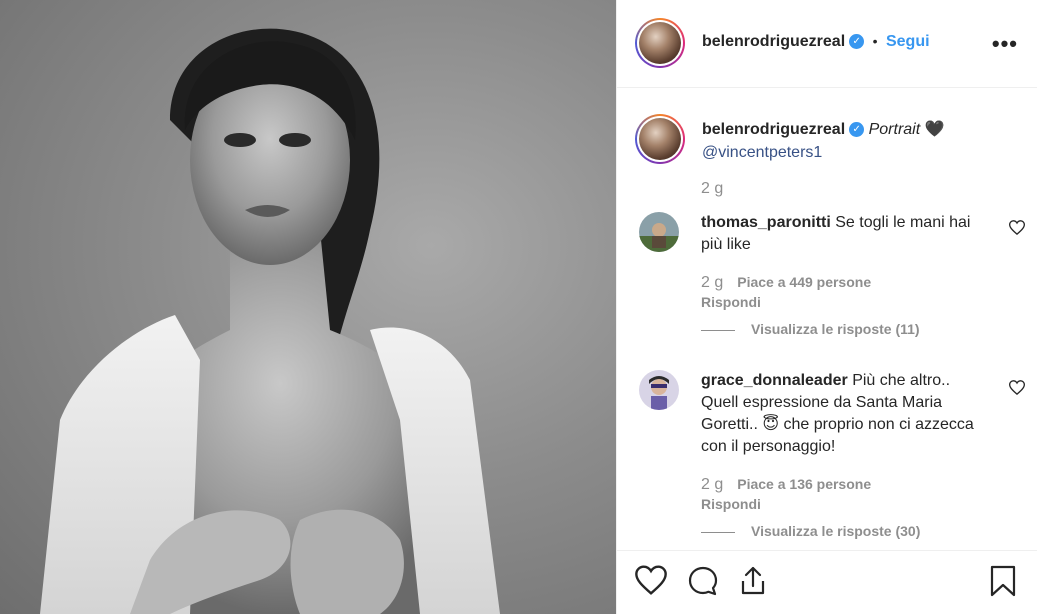 The height and width of the screenshot is (614, 1037). I want to click on caption-text: Portrait, so click(894, 129).